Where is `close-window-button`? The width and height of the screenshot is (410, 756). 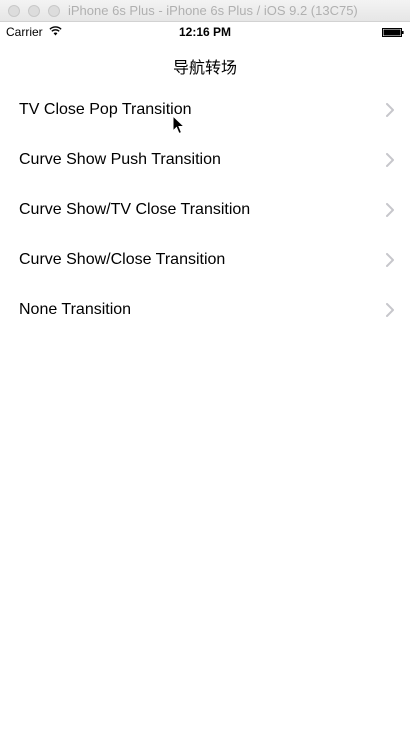
close-window-button is located at coordinates (14, 11).